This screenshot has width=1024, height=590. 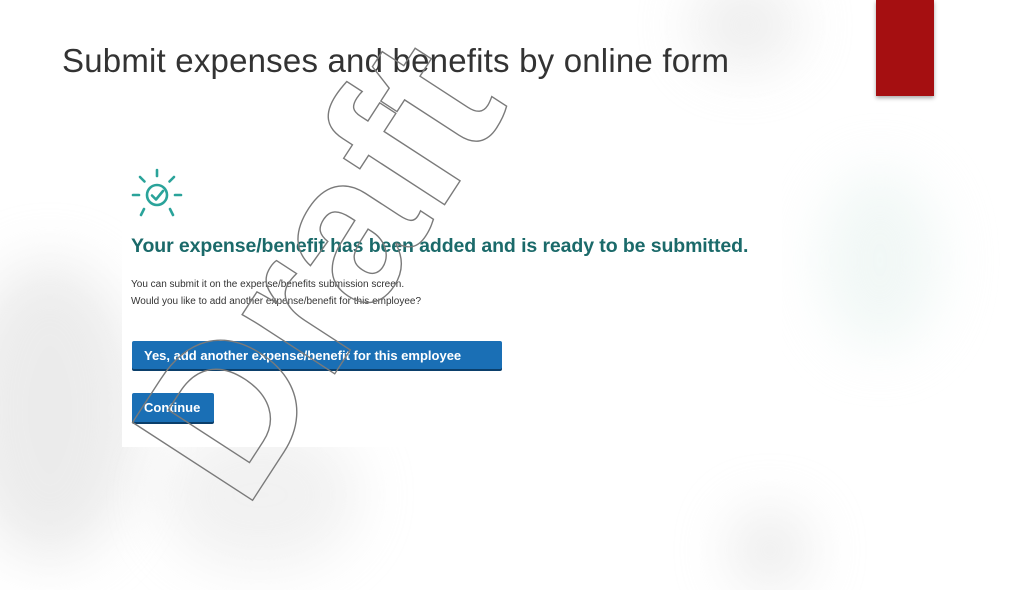 What do you see at coordinates (157, 194) in the screenshot?
I see `sun-check-icon` at bounding box center [157, 194].